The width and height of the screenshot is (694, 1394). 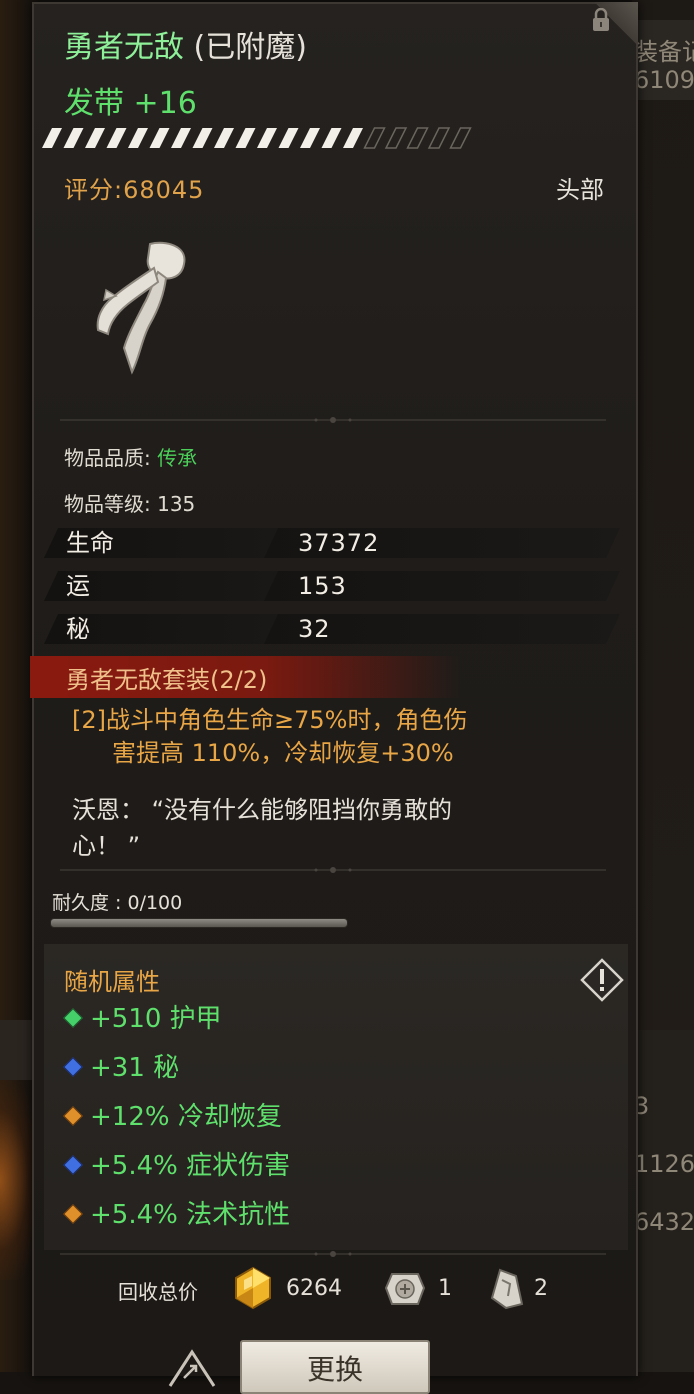 I want to click on item-score: 评分:68045, so click(x=134, y=190).